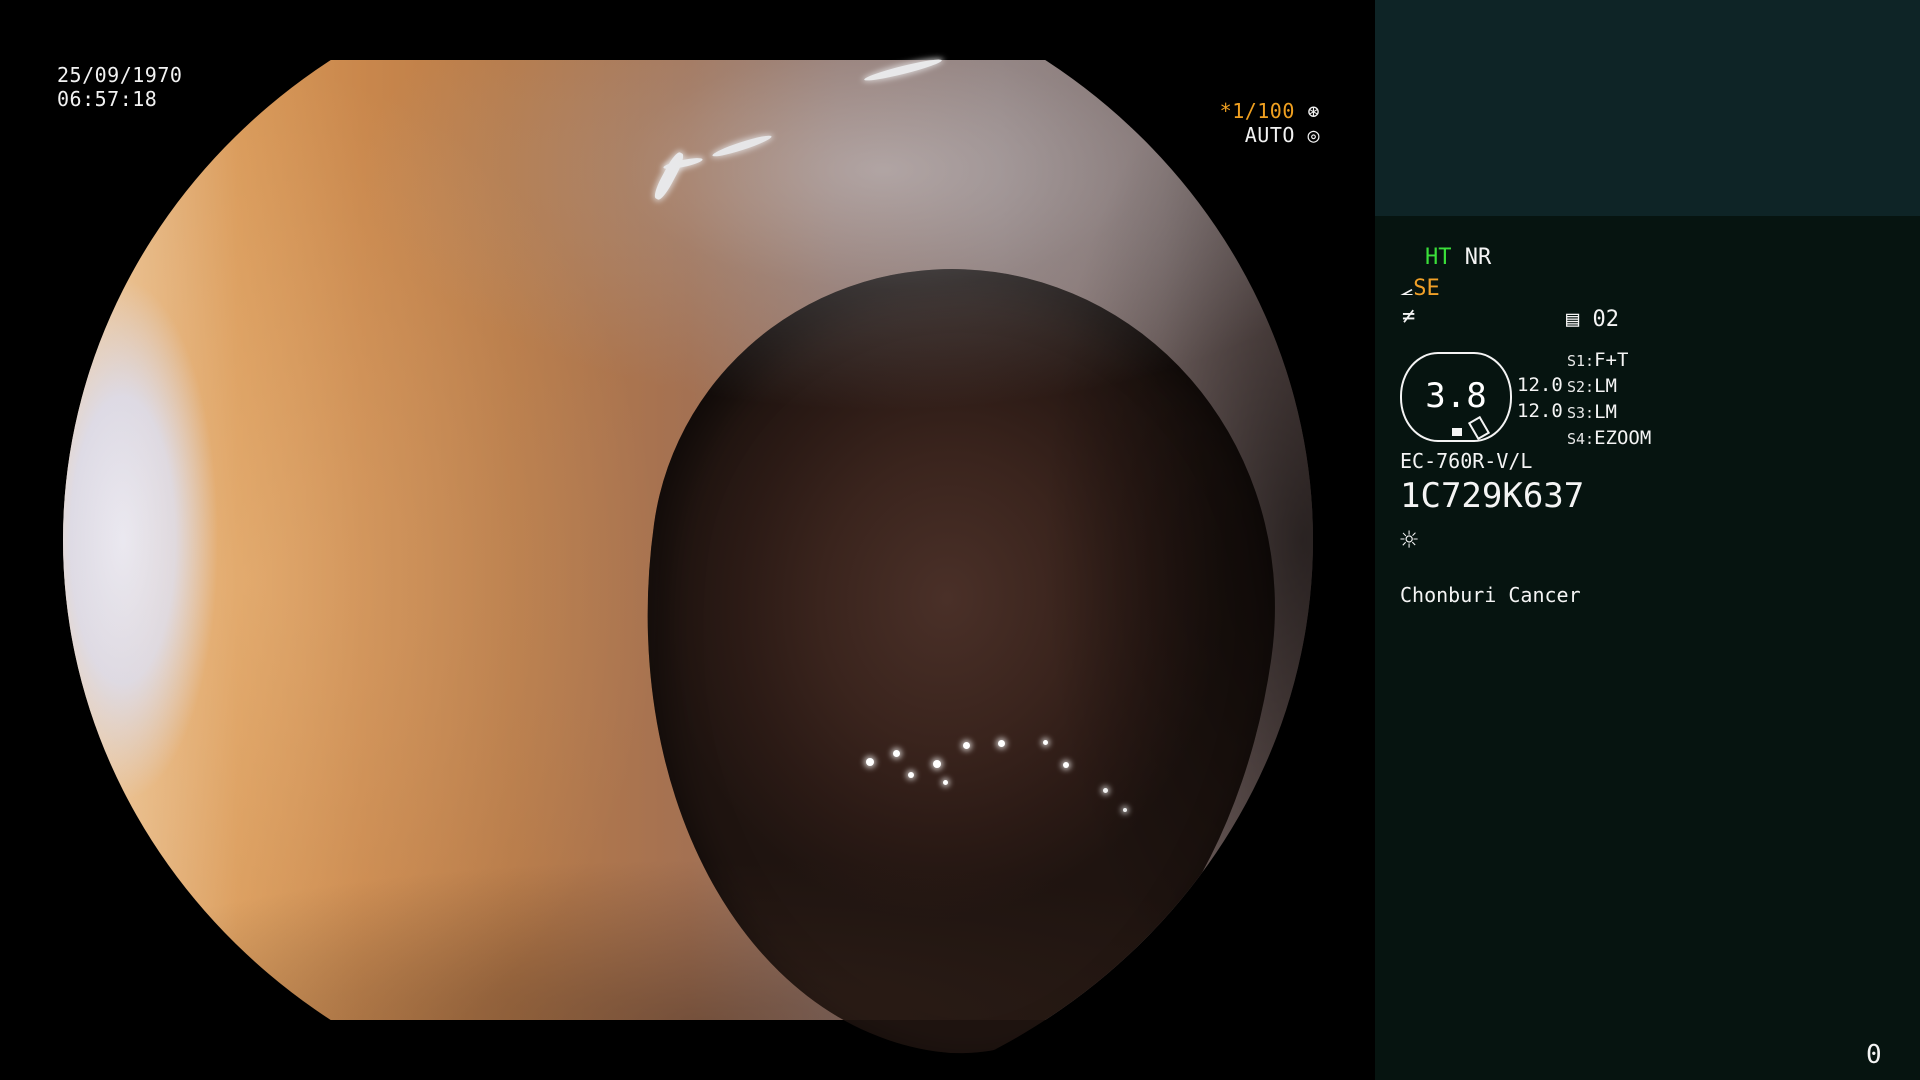 The image size is (1920, 1080). Describe the element at coordinates (1226, 111) in the screenshot. I see `shutter-prefix: *` at that location.